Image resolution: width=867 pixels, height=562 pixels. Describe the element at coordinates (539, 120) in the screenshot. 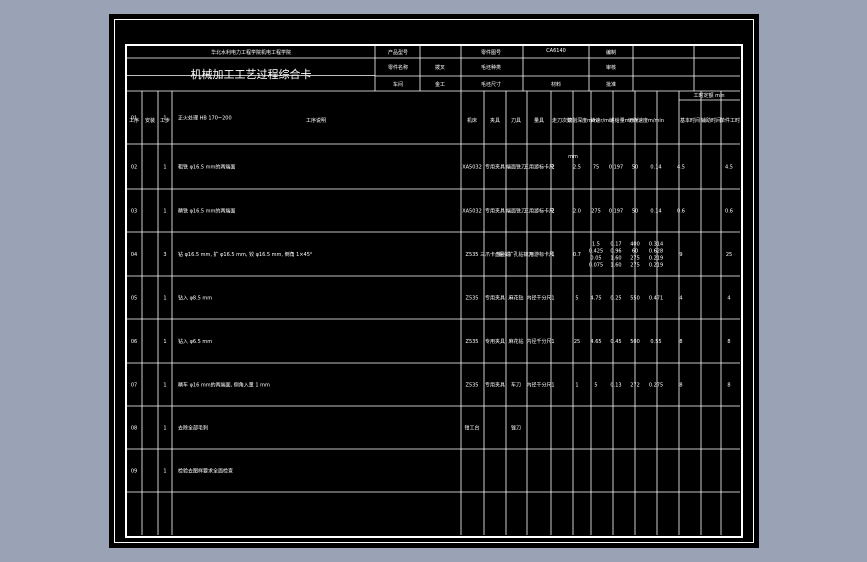

I see `column-header: 量具` at that location.